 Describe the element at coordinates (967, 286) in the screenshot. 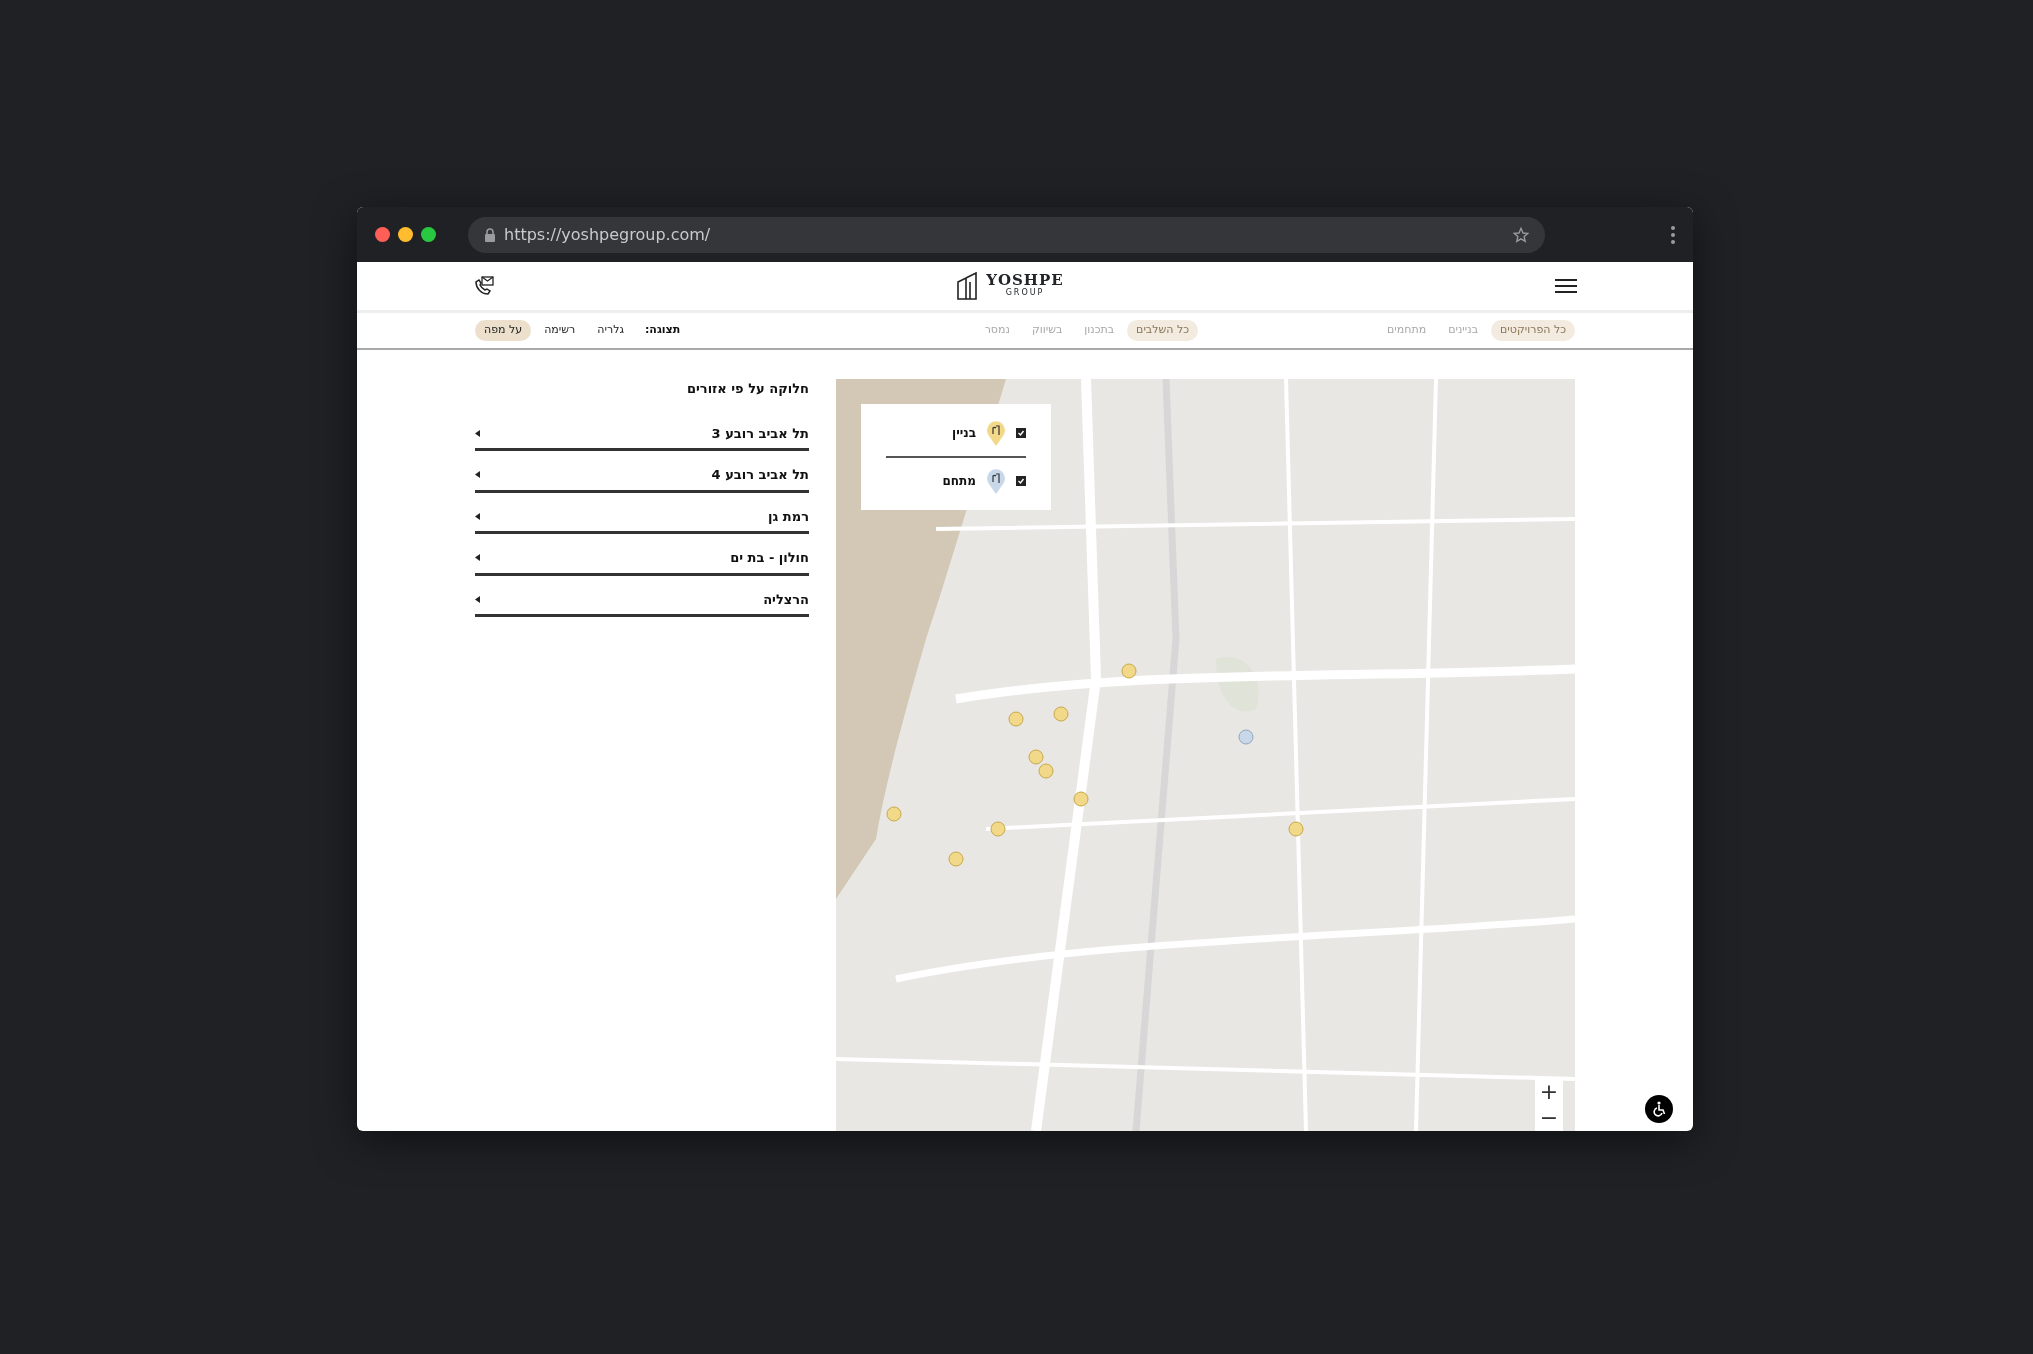

I see `logo-icon` at that location.